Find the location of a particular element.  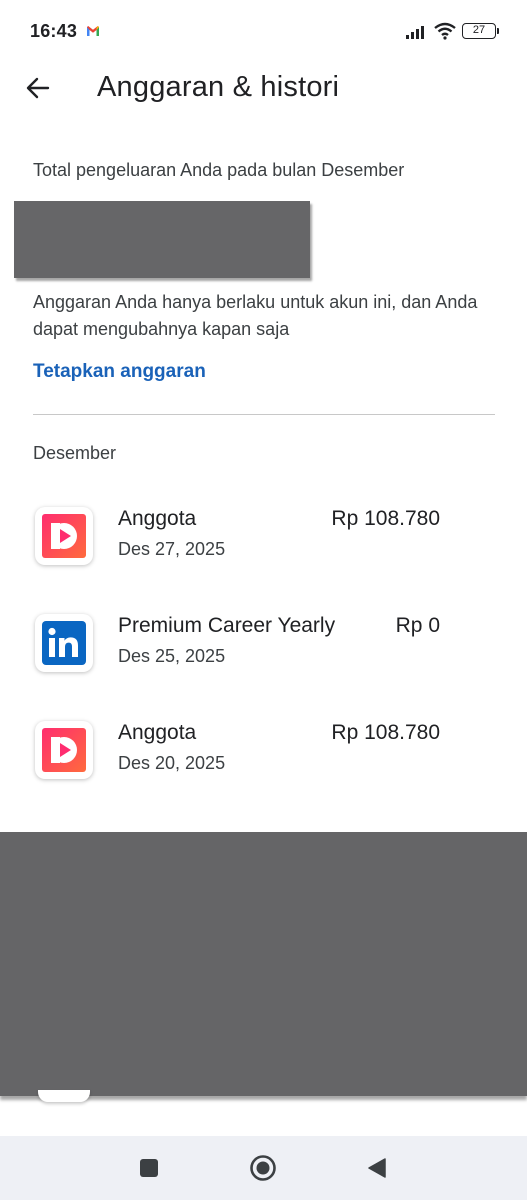

transaction-name: Premium Career Yearly is located at coordinates (227, 625).